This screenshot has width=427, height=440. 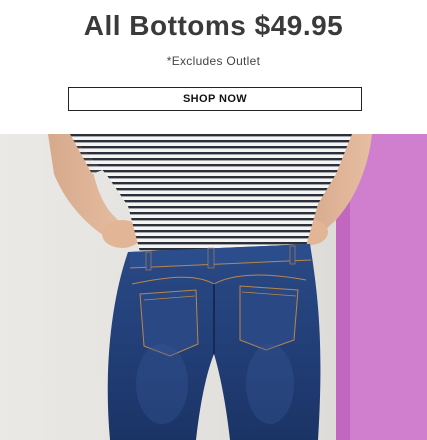 What do you see at coordinates (213, 61) in the screenshot?
I see `promo-disclaimer: *Excludes Outlet` at bounding box center [213, 61].